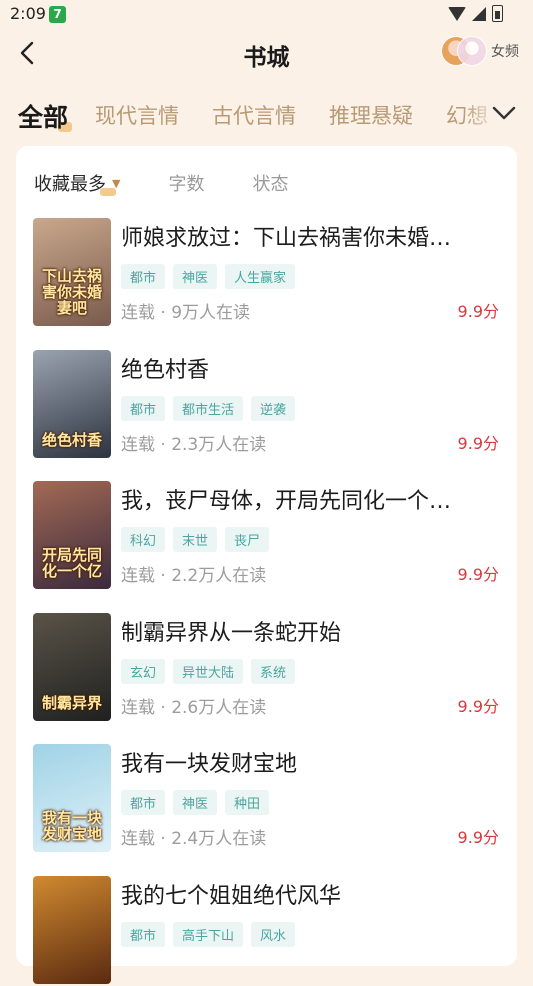  Describe the element at coordinates (254, 115) in the screenshot. I see `tab-ancient-romance: 古代言情` at that location.